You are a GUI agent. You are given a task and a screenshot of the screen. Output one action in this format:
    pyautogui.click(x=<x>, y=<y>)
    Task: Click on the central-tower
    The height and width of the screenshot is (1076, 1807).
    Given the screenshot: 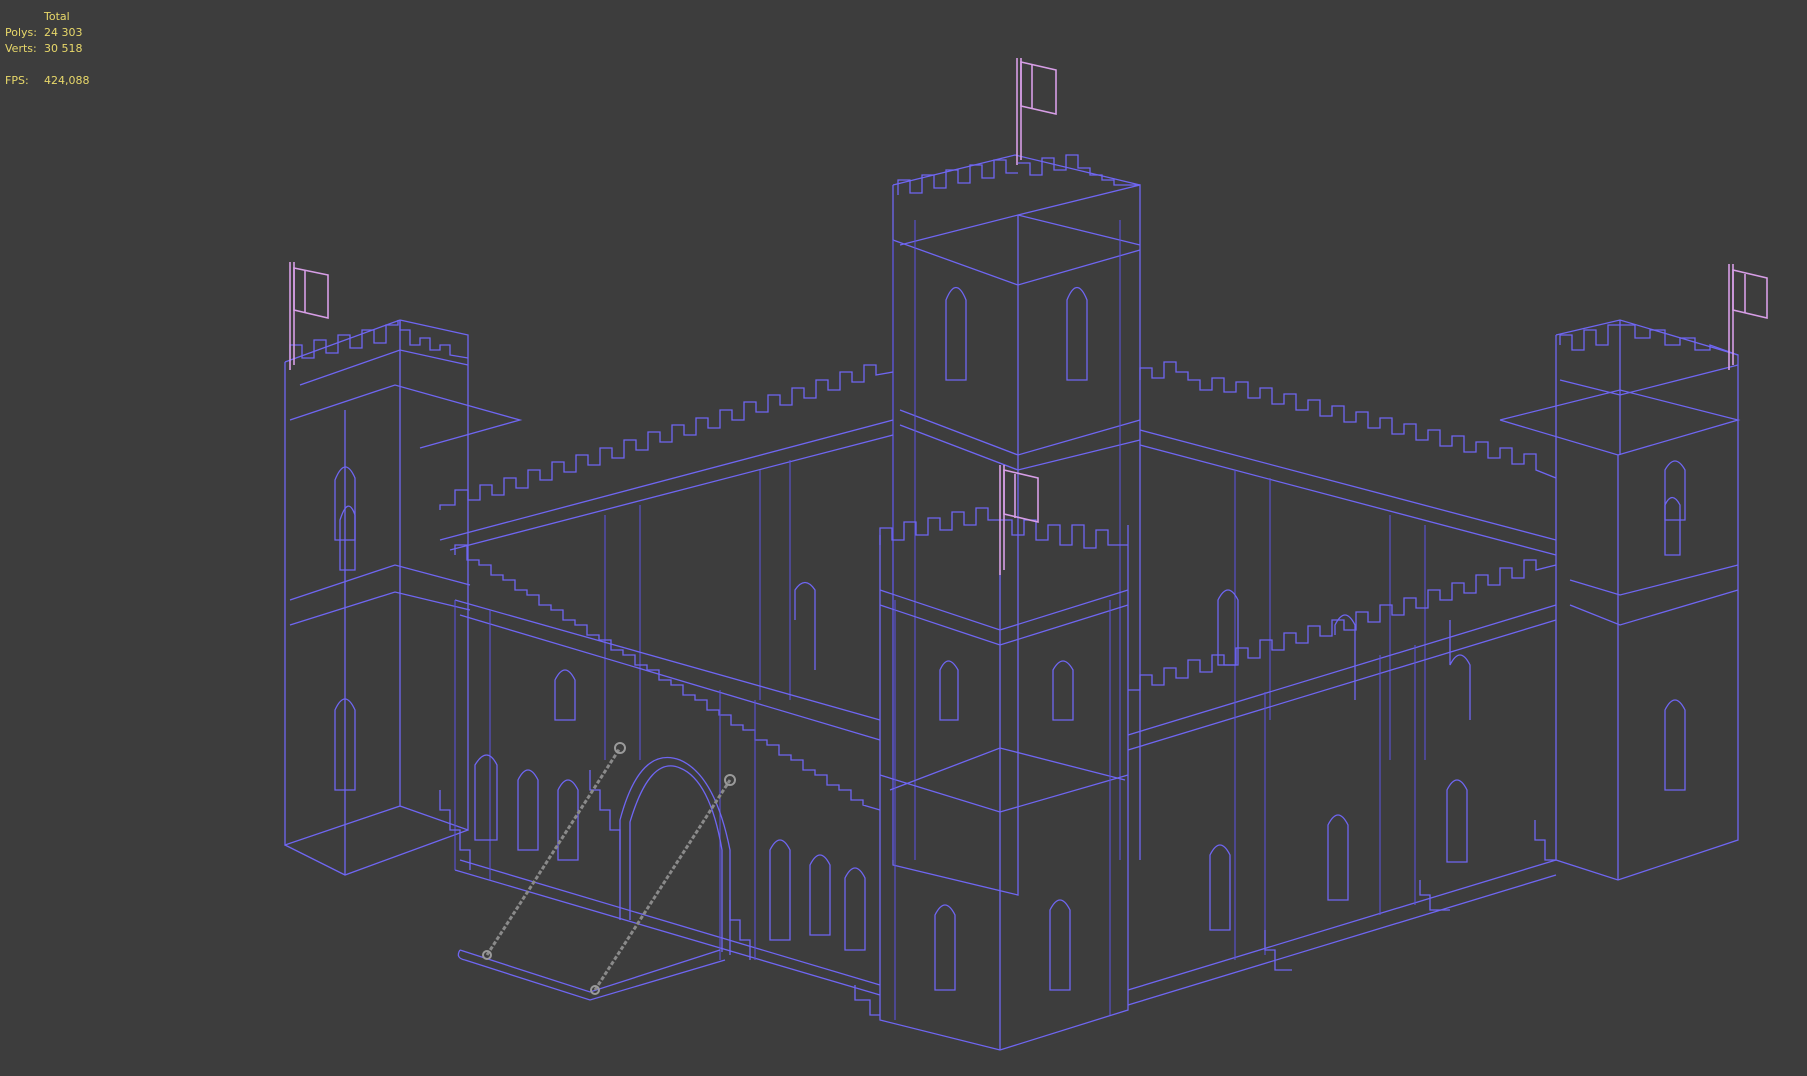 What is the action you would take?
    pyautogui.click(x=1016, y=525)
    